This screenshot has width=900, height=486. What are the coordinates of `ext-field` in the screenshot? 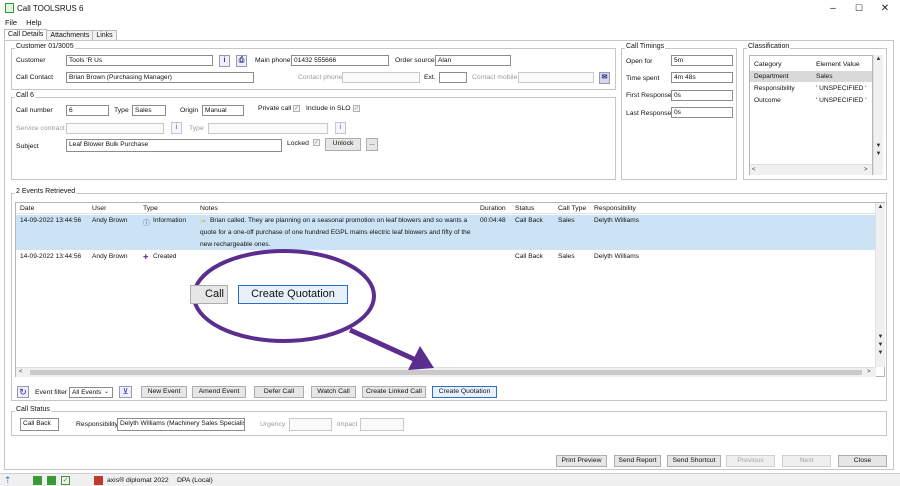 It's located at (453, 77).